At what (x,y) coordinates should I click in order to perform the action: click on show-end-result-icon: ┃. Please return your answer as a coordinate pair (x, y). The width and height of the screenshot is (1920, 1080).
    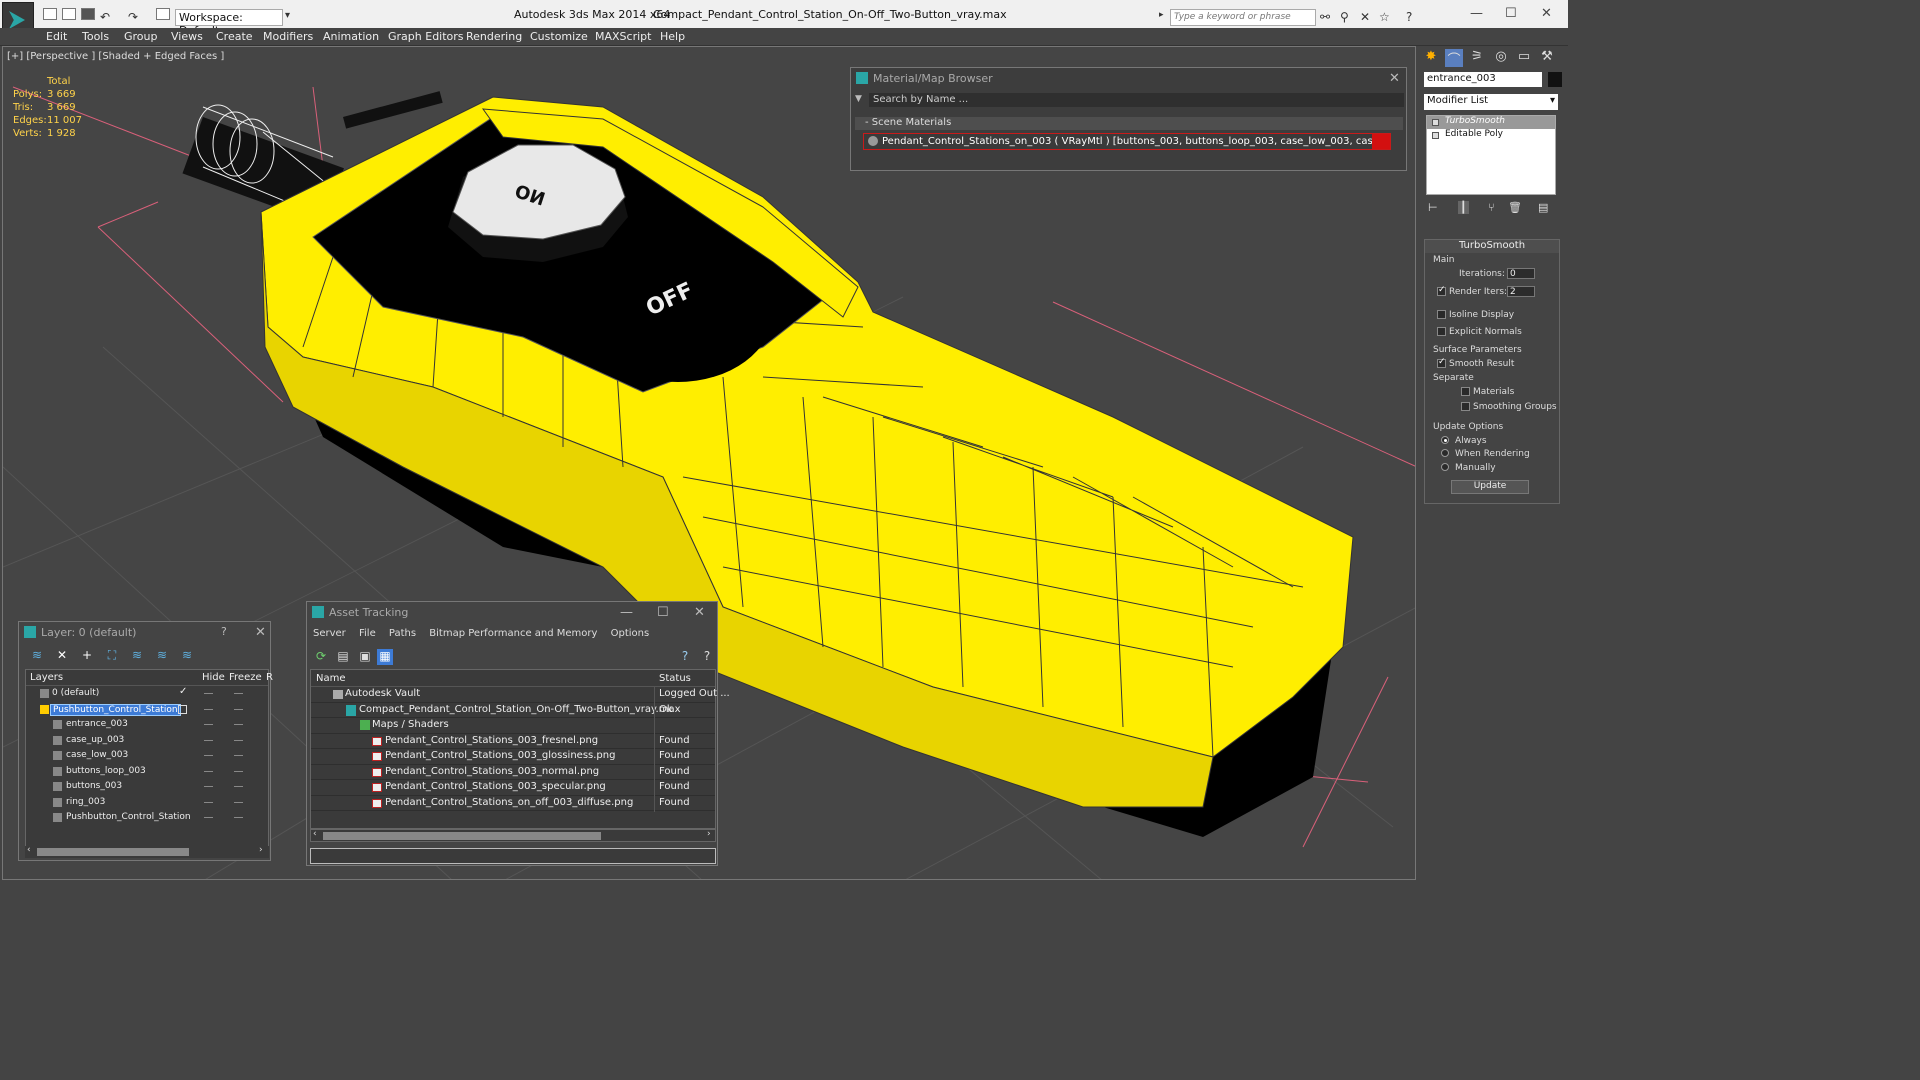
    Looking at the image, I should click on (1463, 207).